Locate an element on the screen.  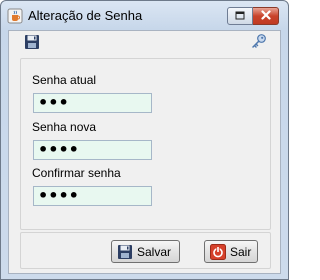
current-password-field: ••• is located at coordinates (92, 103).